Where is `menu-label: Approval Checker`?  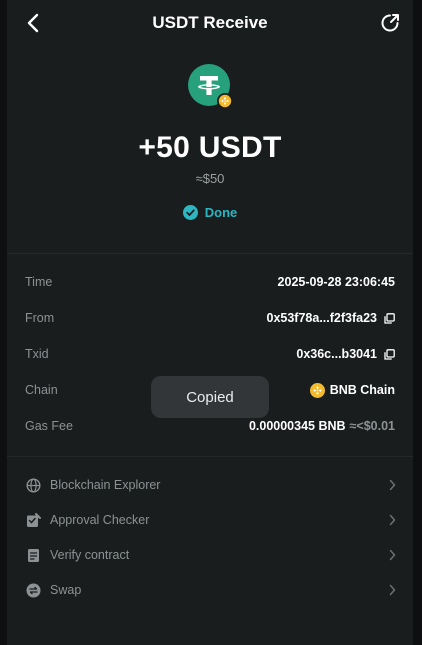 menu-label: Approval Checker is located at coordinates (100, 520).